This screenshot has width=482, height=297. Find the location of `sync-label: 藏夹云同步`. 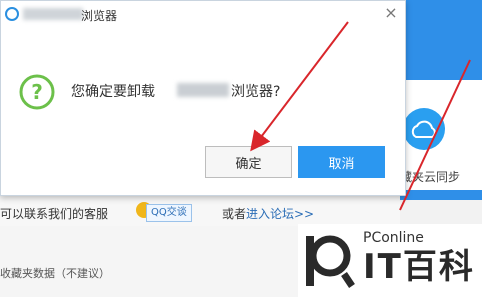

sync-label: 藏夹云同步 is located at coordinates (430, 176).